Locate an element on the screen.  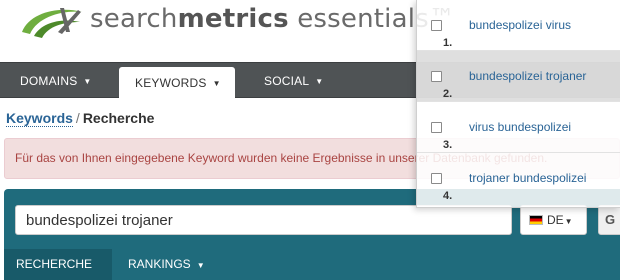
suggestion-item: 3. virus bundespolizei is located at coordinates (518, 127).